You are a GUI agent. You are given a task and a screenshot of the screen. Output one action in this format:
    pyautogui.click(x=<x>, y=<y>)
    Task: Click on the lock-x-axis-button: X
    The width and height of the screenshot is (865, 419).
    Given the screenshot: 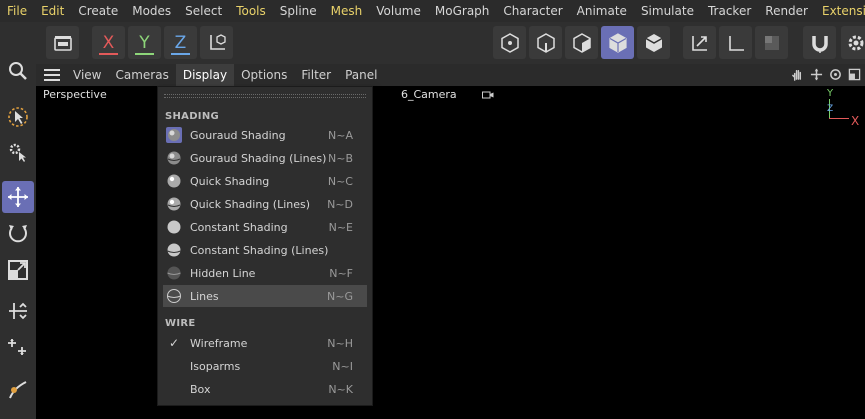 What is the action you would take?
    pyautogui.click(x=108, y=42)
    